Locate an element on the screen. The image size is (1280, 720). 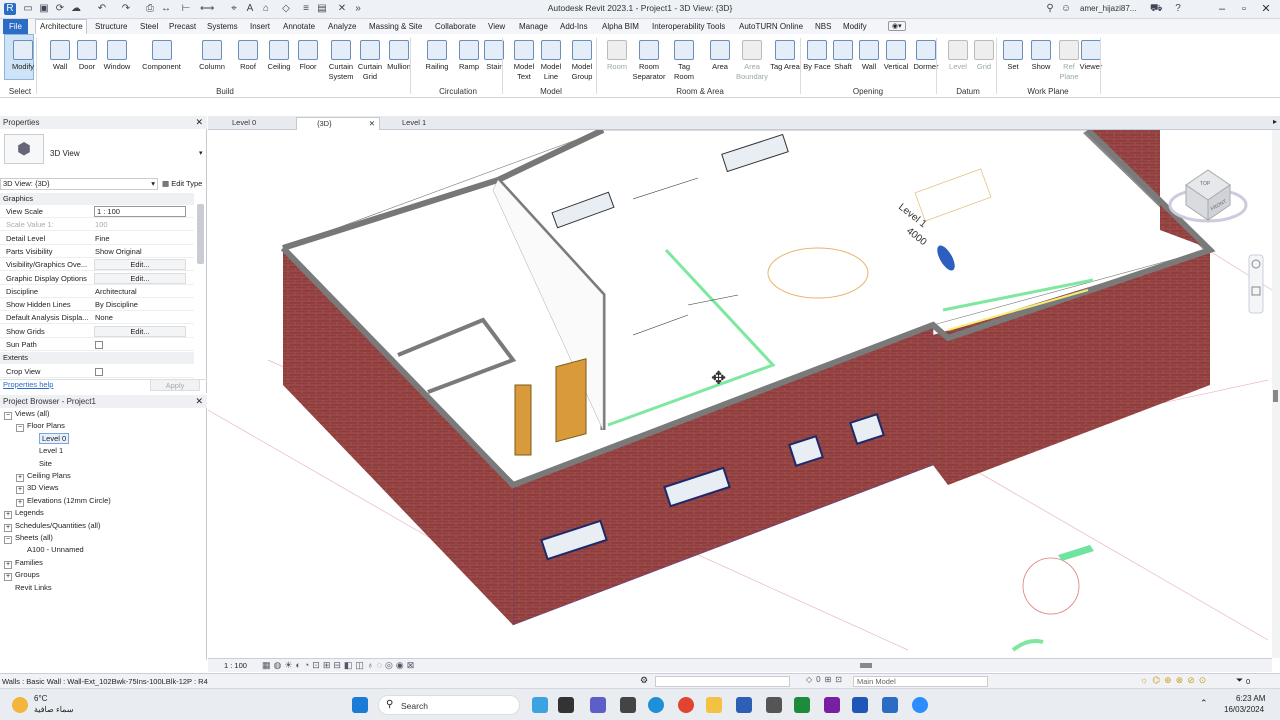
search-box: ⚲ Search is located at coordinates (449, 705).